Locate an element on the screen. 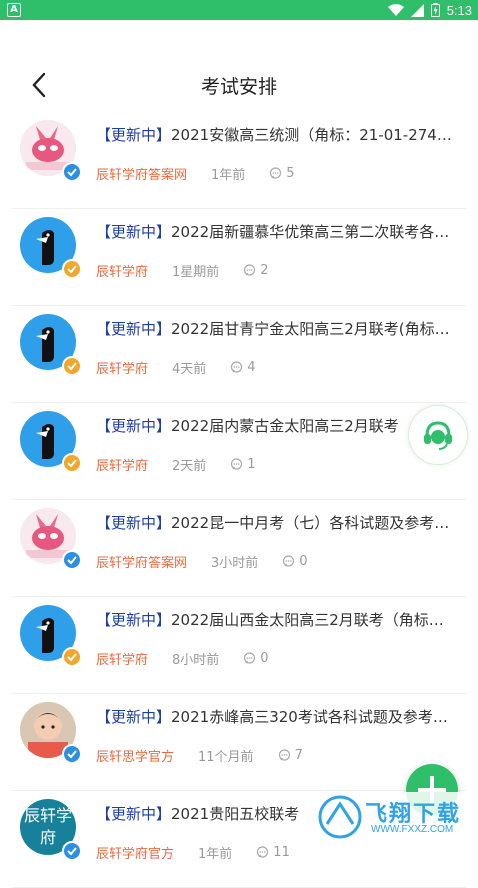  watermark-logo is located at coordinates (340, 817).